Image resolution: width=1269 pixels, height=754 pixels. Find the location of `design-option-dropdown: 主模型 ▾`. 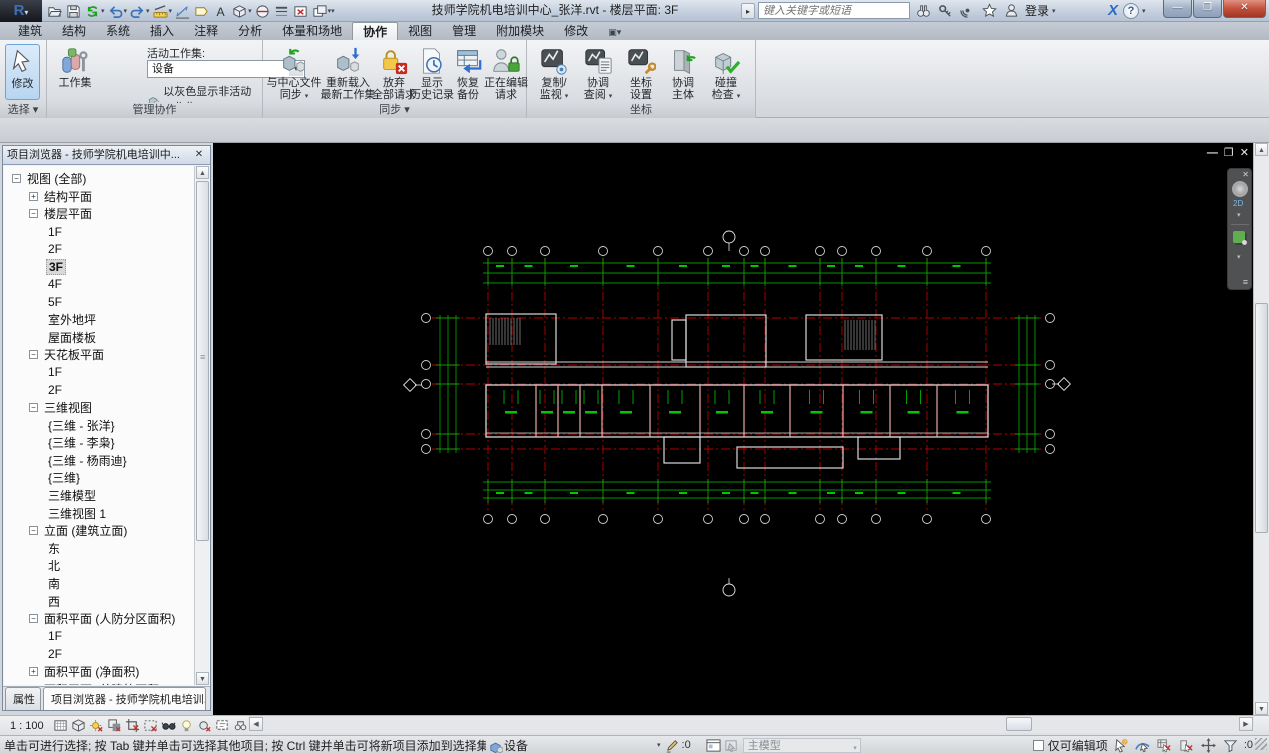

design-option-dropdown: 主模型 ▾ is located at coordinates (801, 745).